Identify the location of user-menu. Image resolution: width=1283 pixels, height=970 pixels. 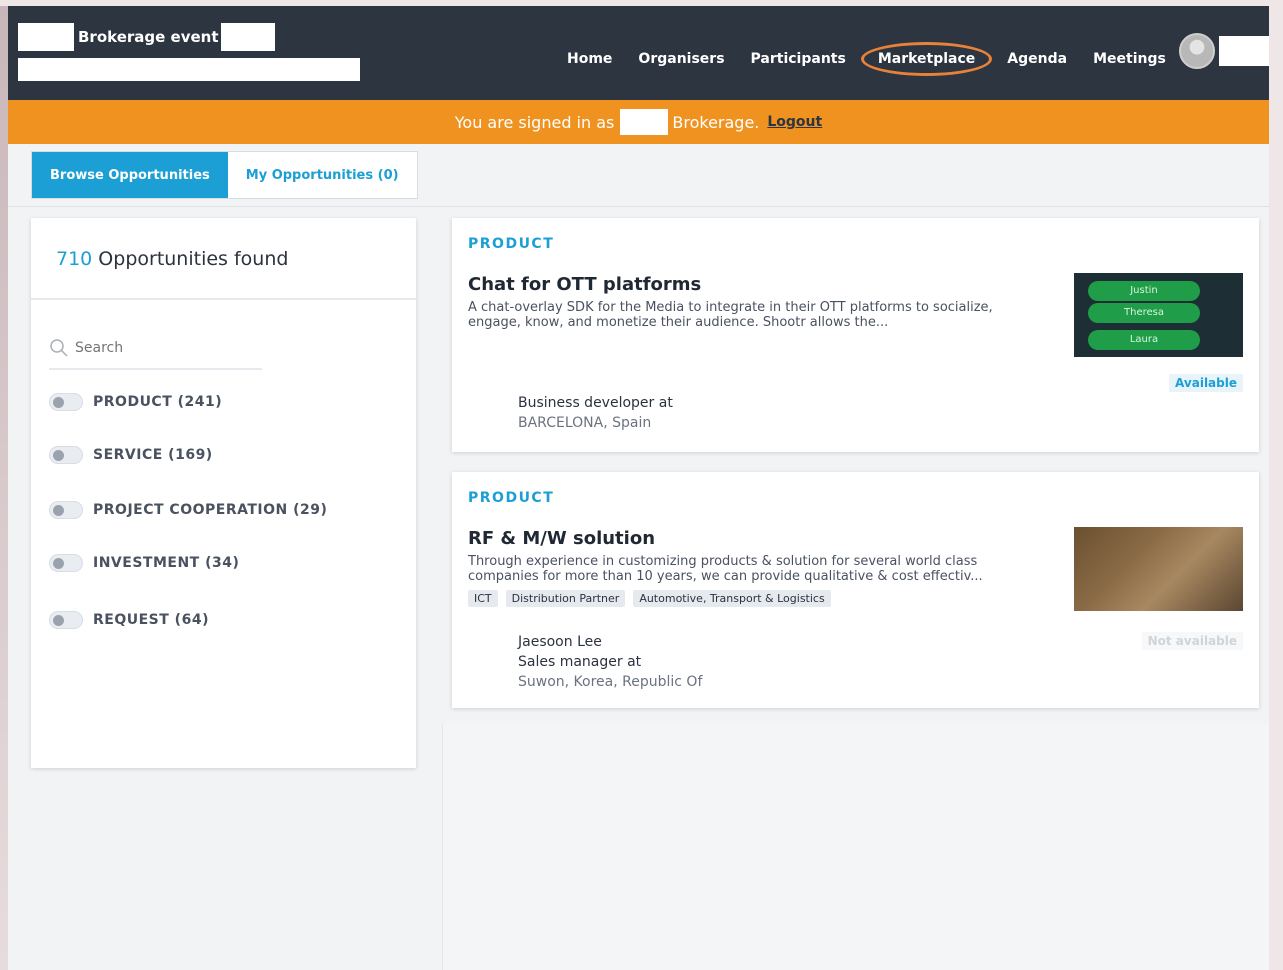
(1224, 51).